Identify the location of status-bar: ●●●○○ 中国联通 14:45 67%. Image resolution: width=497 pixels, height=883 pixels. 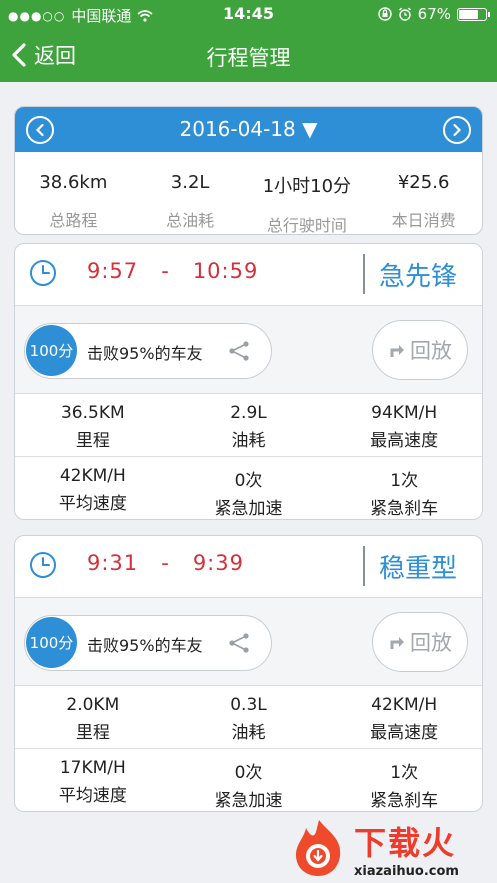
(248, 15).